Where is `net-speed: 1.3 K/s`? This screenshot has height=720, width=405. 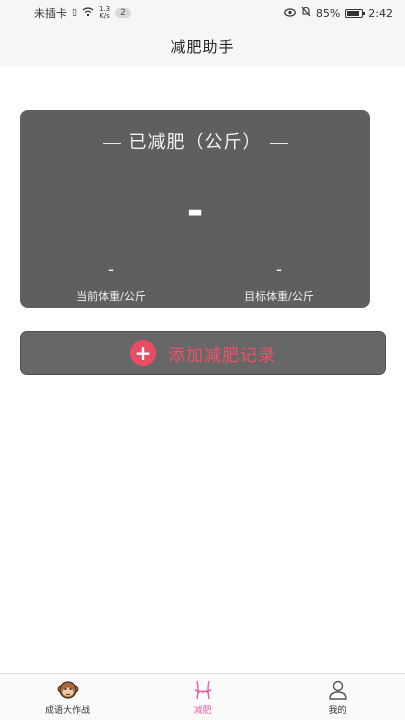 net-speed: 1.3 K/s is located at coordinates (104, 13).